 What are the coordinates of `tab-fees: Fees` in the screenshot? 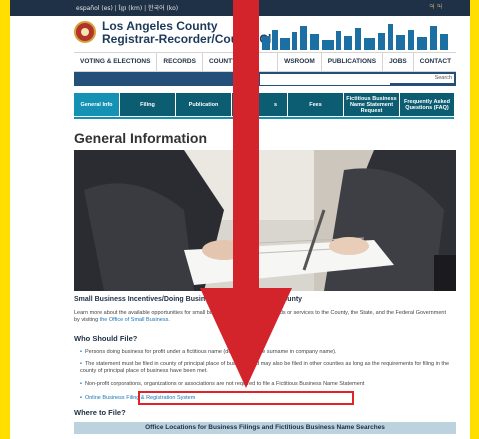 It's located at (316, 104).